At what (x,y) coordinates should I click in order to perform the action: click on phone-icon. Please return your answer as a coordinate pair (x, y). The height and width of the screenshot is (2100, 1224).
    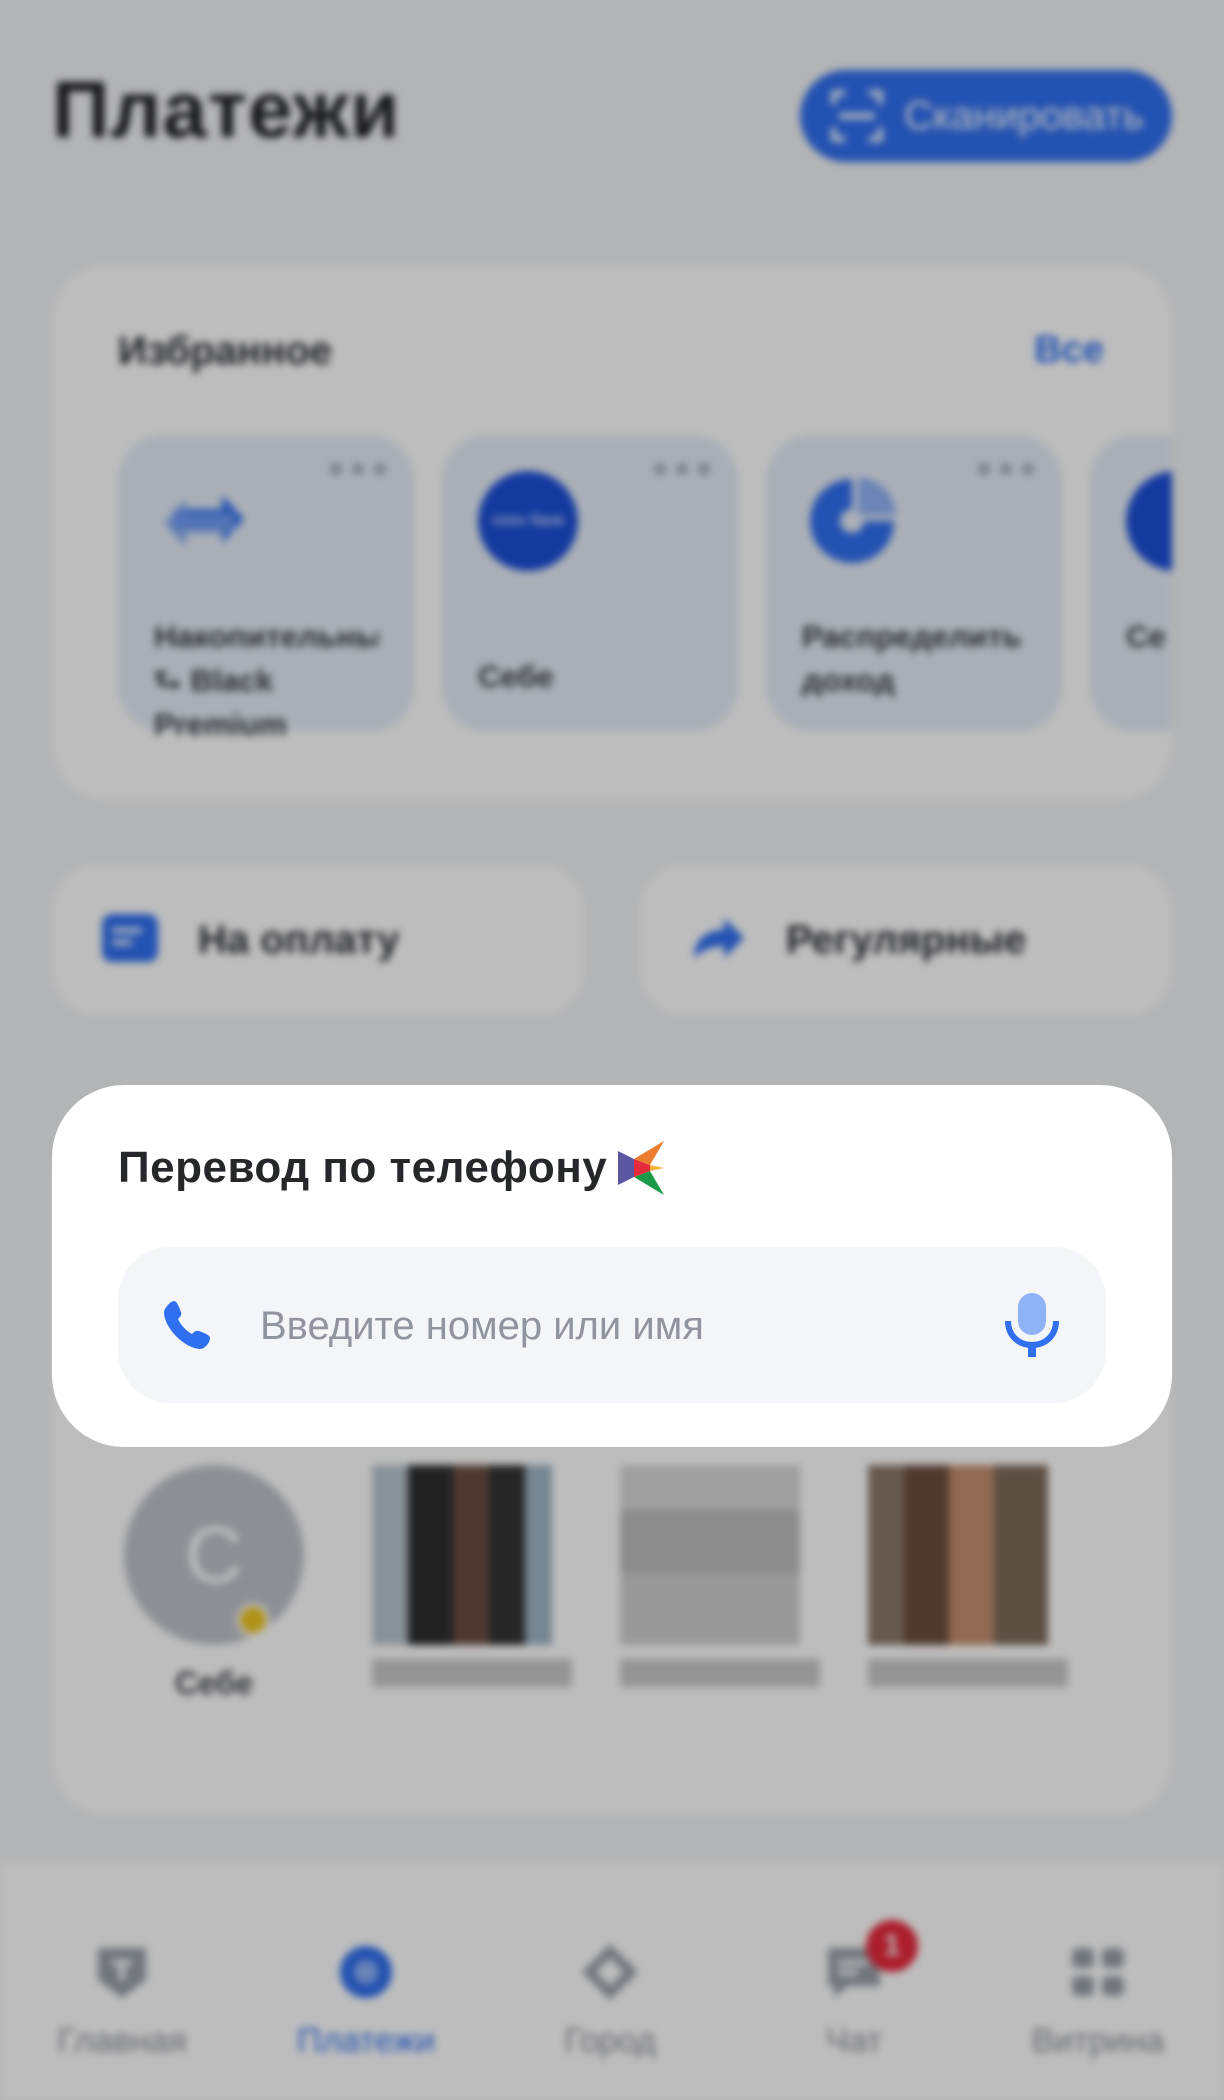
    Looking at the image, I should click on (187, 1325).